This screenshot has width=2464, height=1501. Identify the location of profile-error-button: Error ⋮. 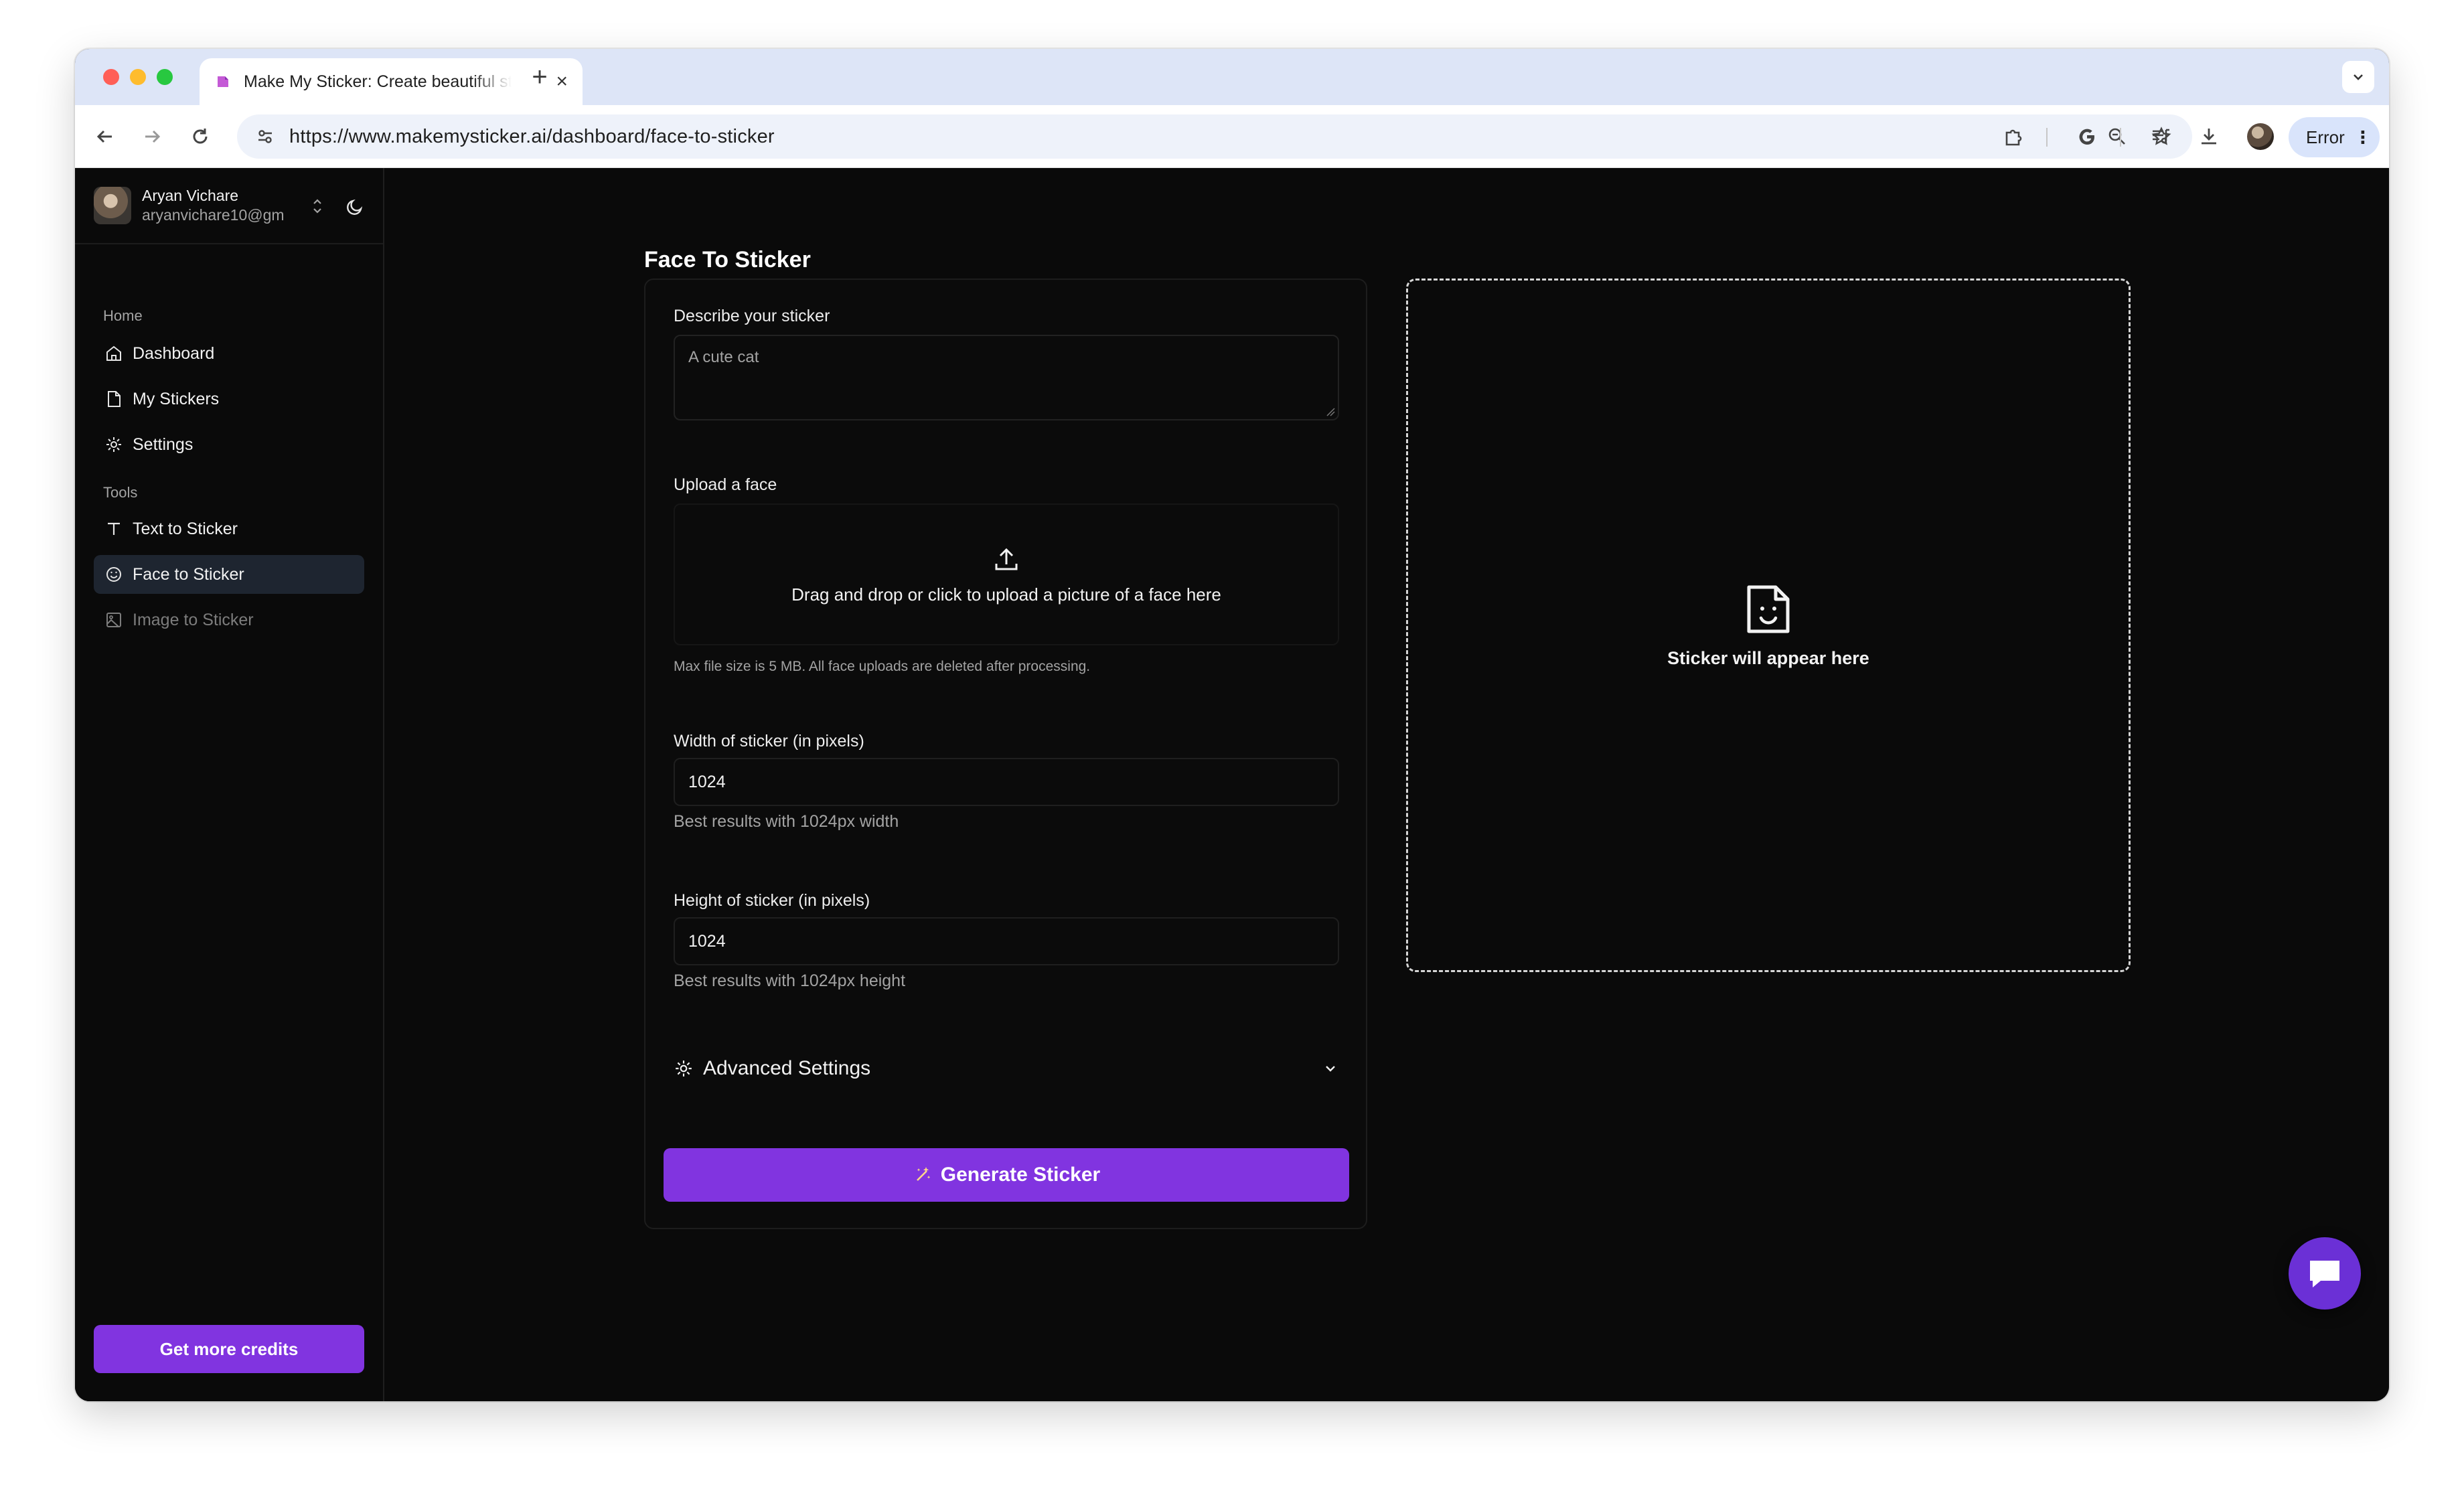
(2334, 137).